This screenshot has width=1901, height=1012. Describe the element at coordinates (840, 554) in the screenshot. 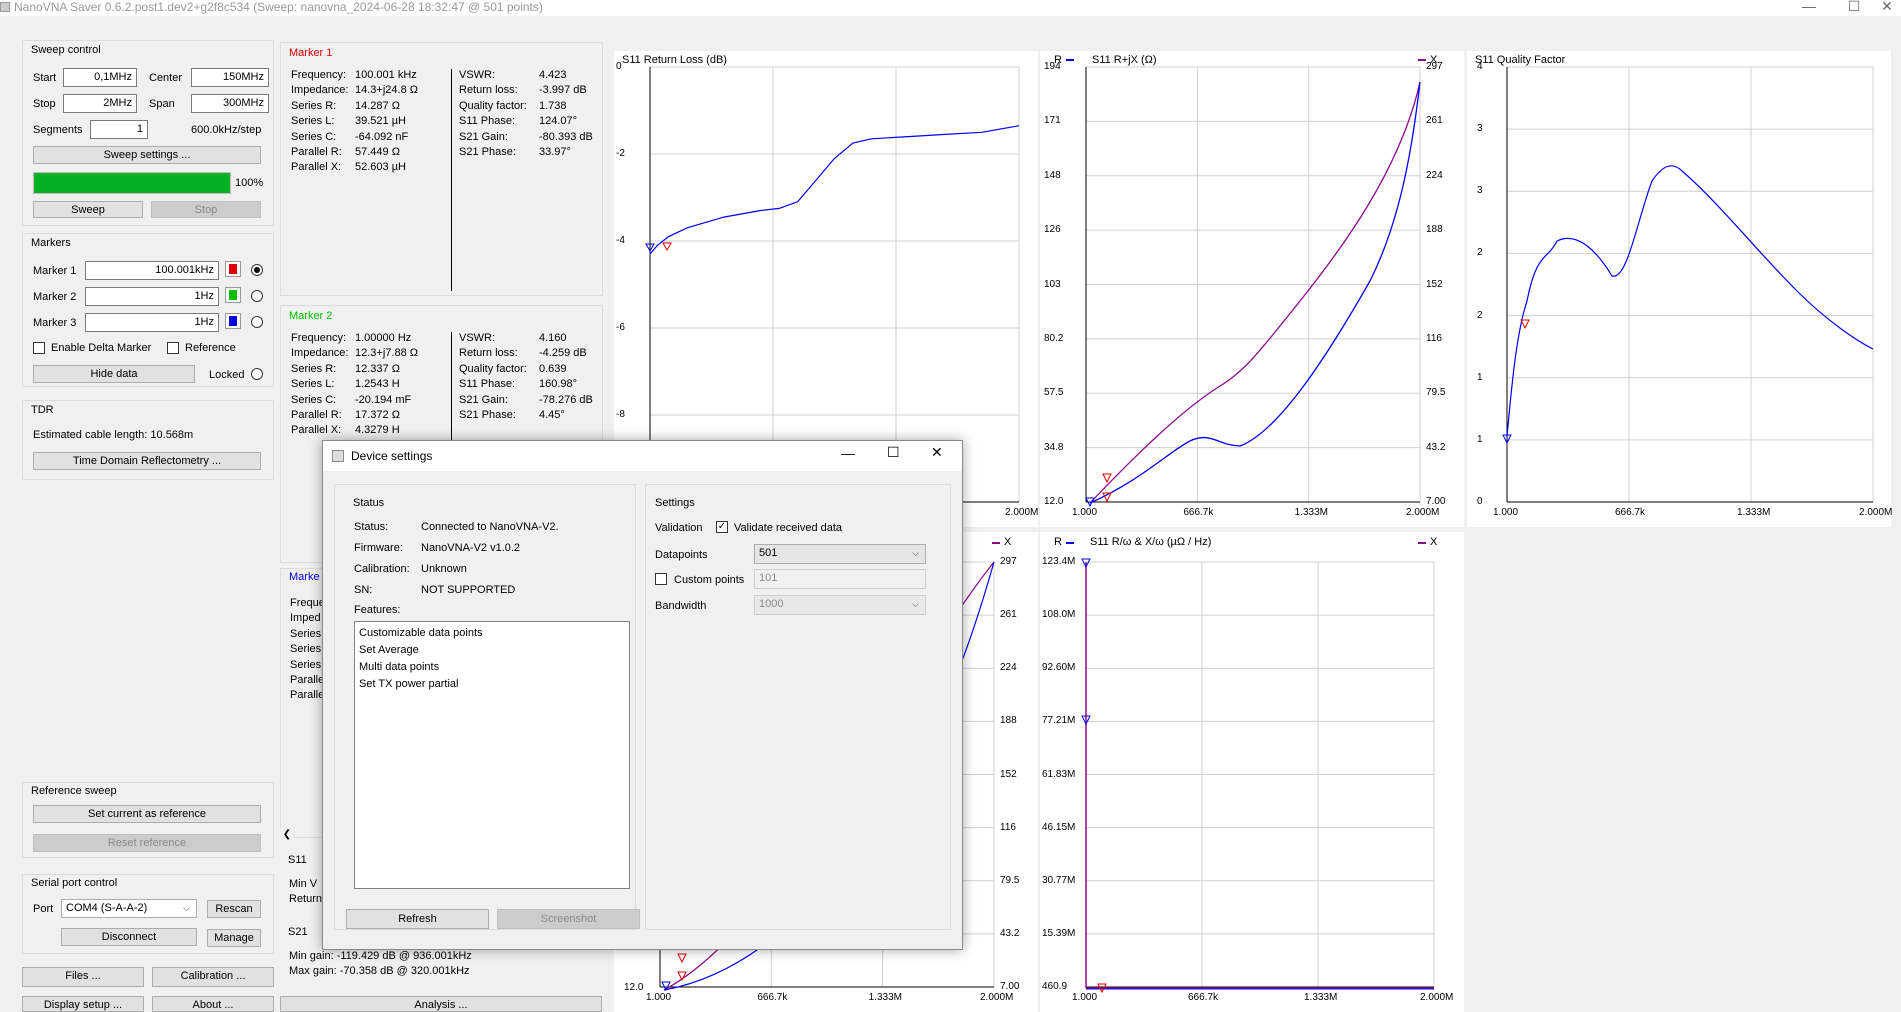

I see `datapoints-select: 501 ⌵` at that location.